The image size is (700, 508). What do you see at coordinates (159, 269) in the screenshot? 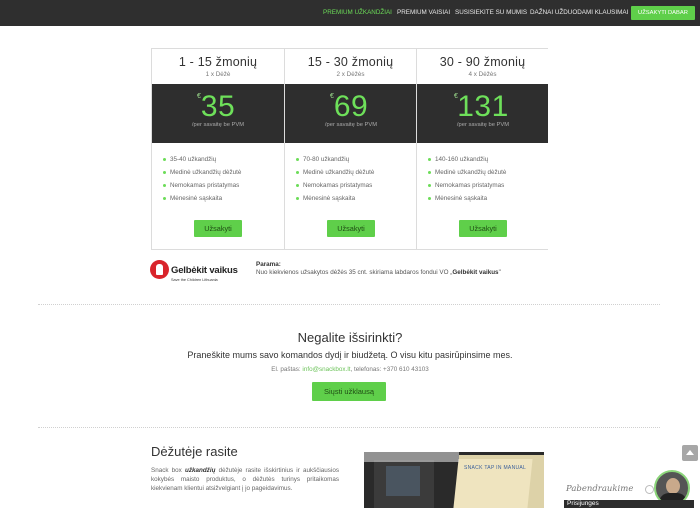
I see `charity-emblem-icon` at bounding box center [159, 269].